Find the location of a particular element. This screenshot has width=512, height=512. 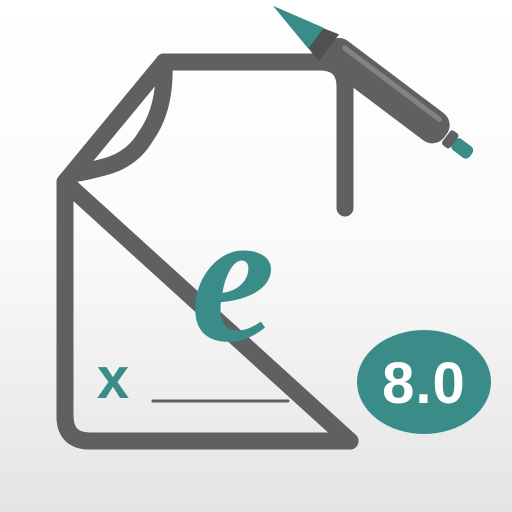

version-label: 8.0 is located at coordinates (424, 383).